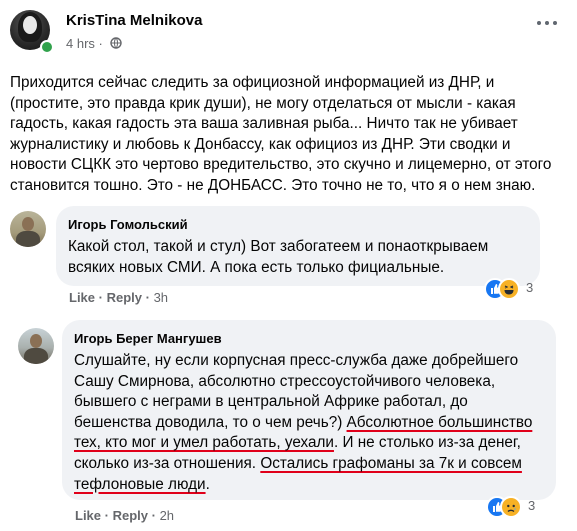 This screenshot has height=531, width=577. Describe the element at coordinates (128, 224) in the screenshot. I see `comment-author-name: Игорь Гомольский` at that location.